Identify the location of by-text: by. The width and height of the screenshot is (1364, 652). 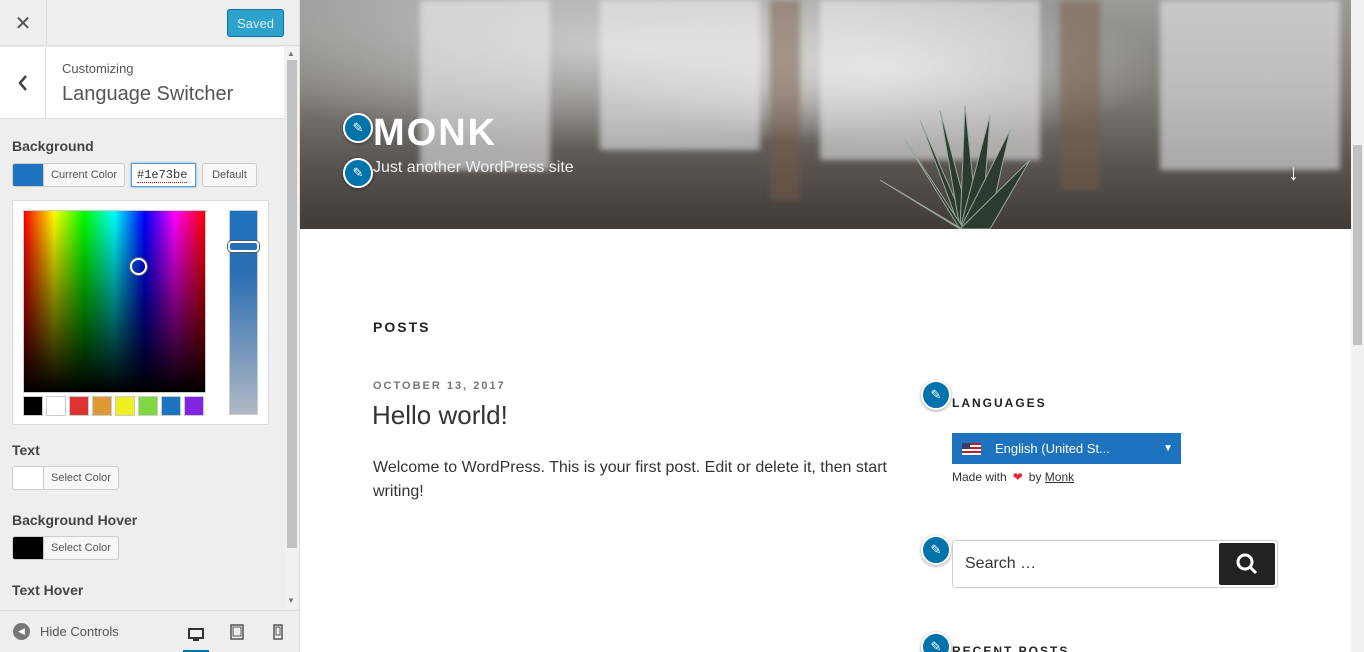
(1035, 477).